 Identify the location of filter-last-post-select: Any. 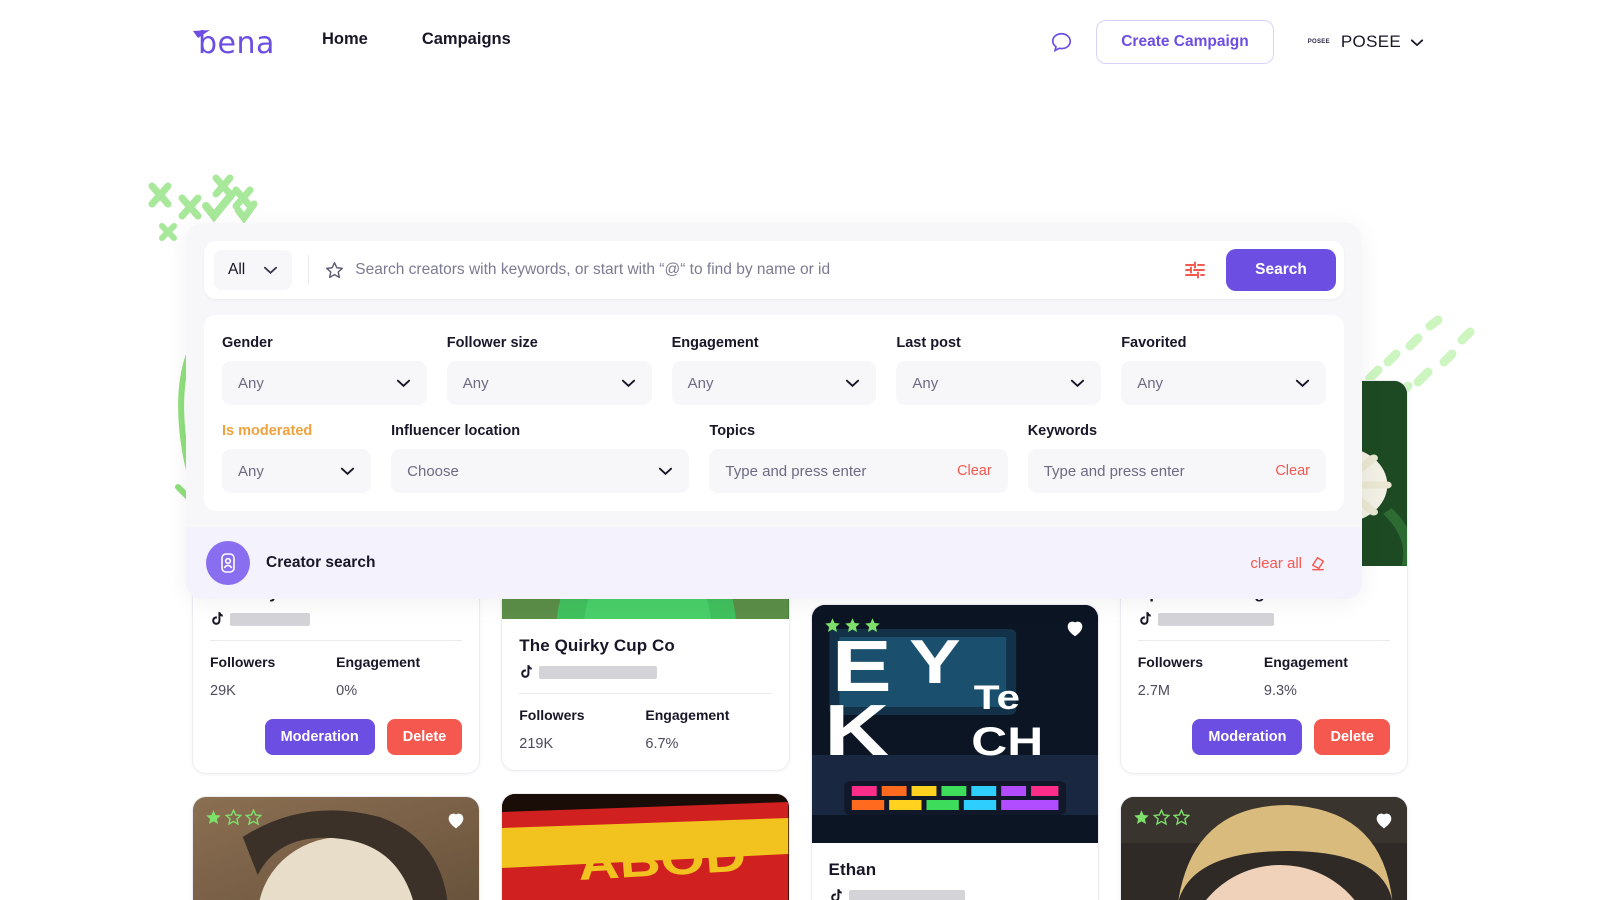
(999, 383).